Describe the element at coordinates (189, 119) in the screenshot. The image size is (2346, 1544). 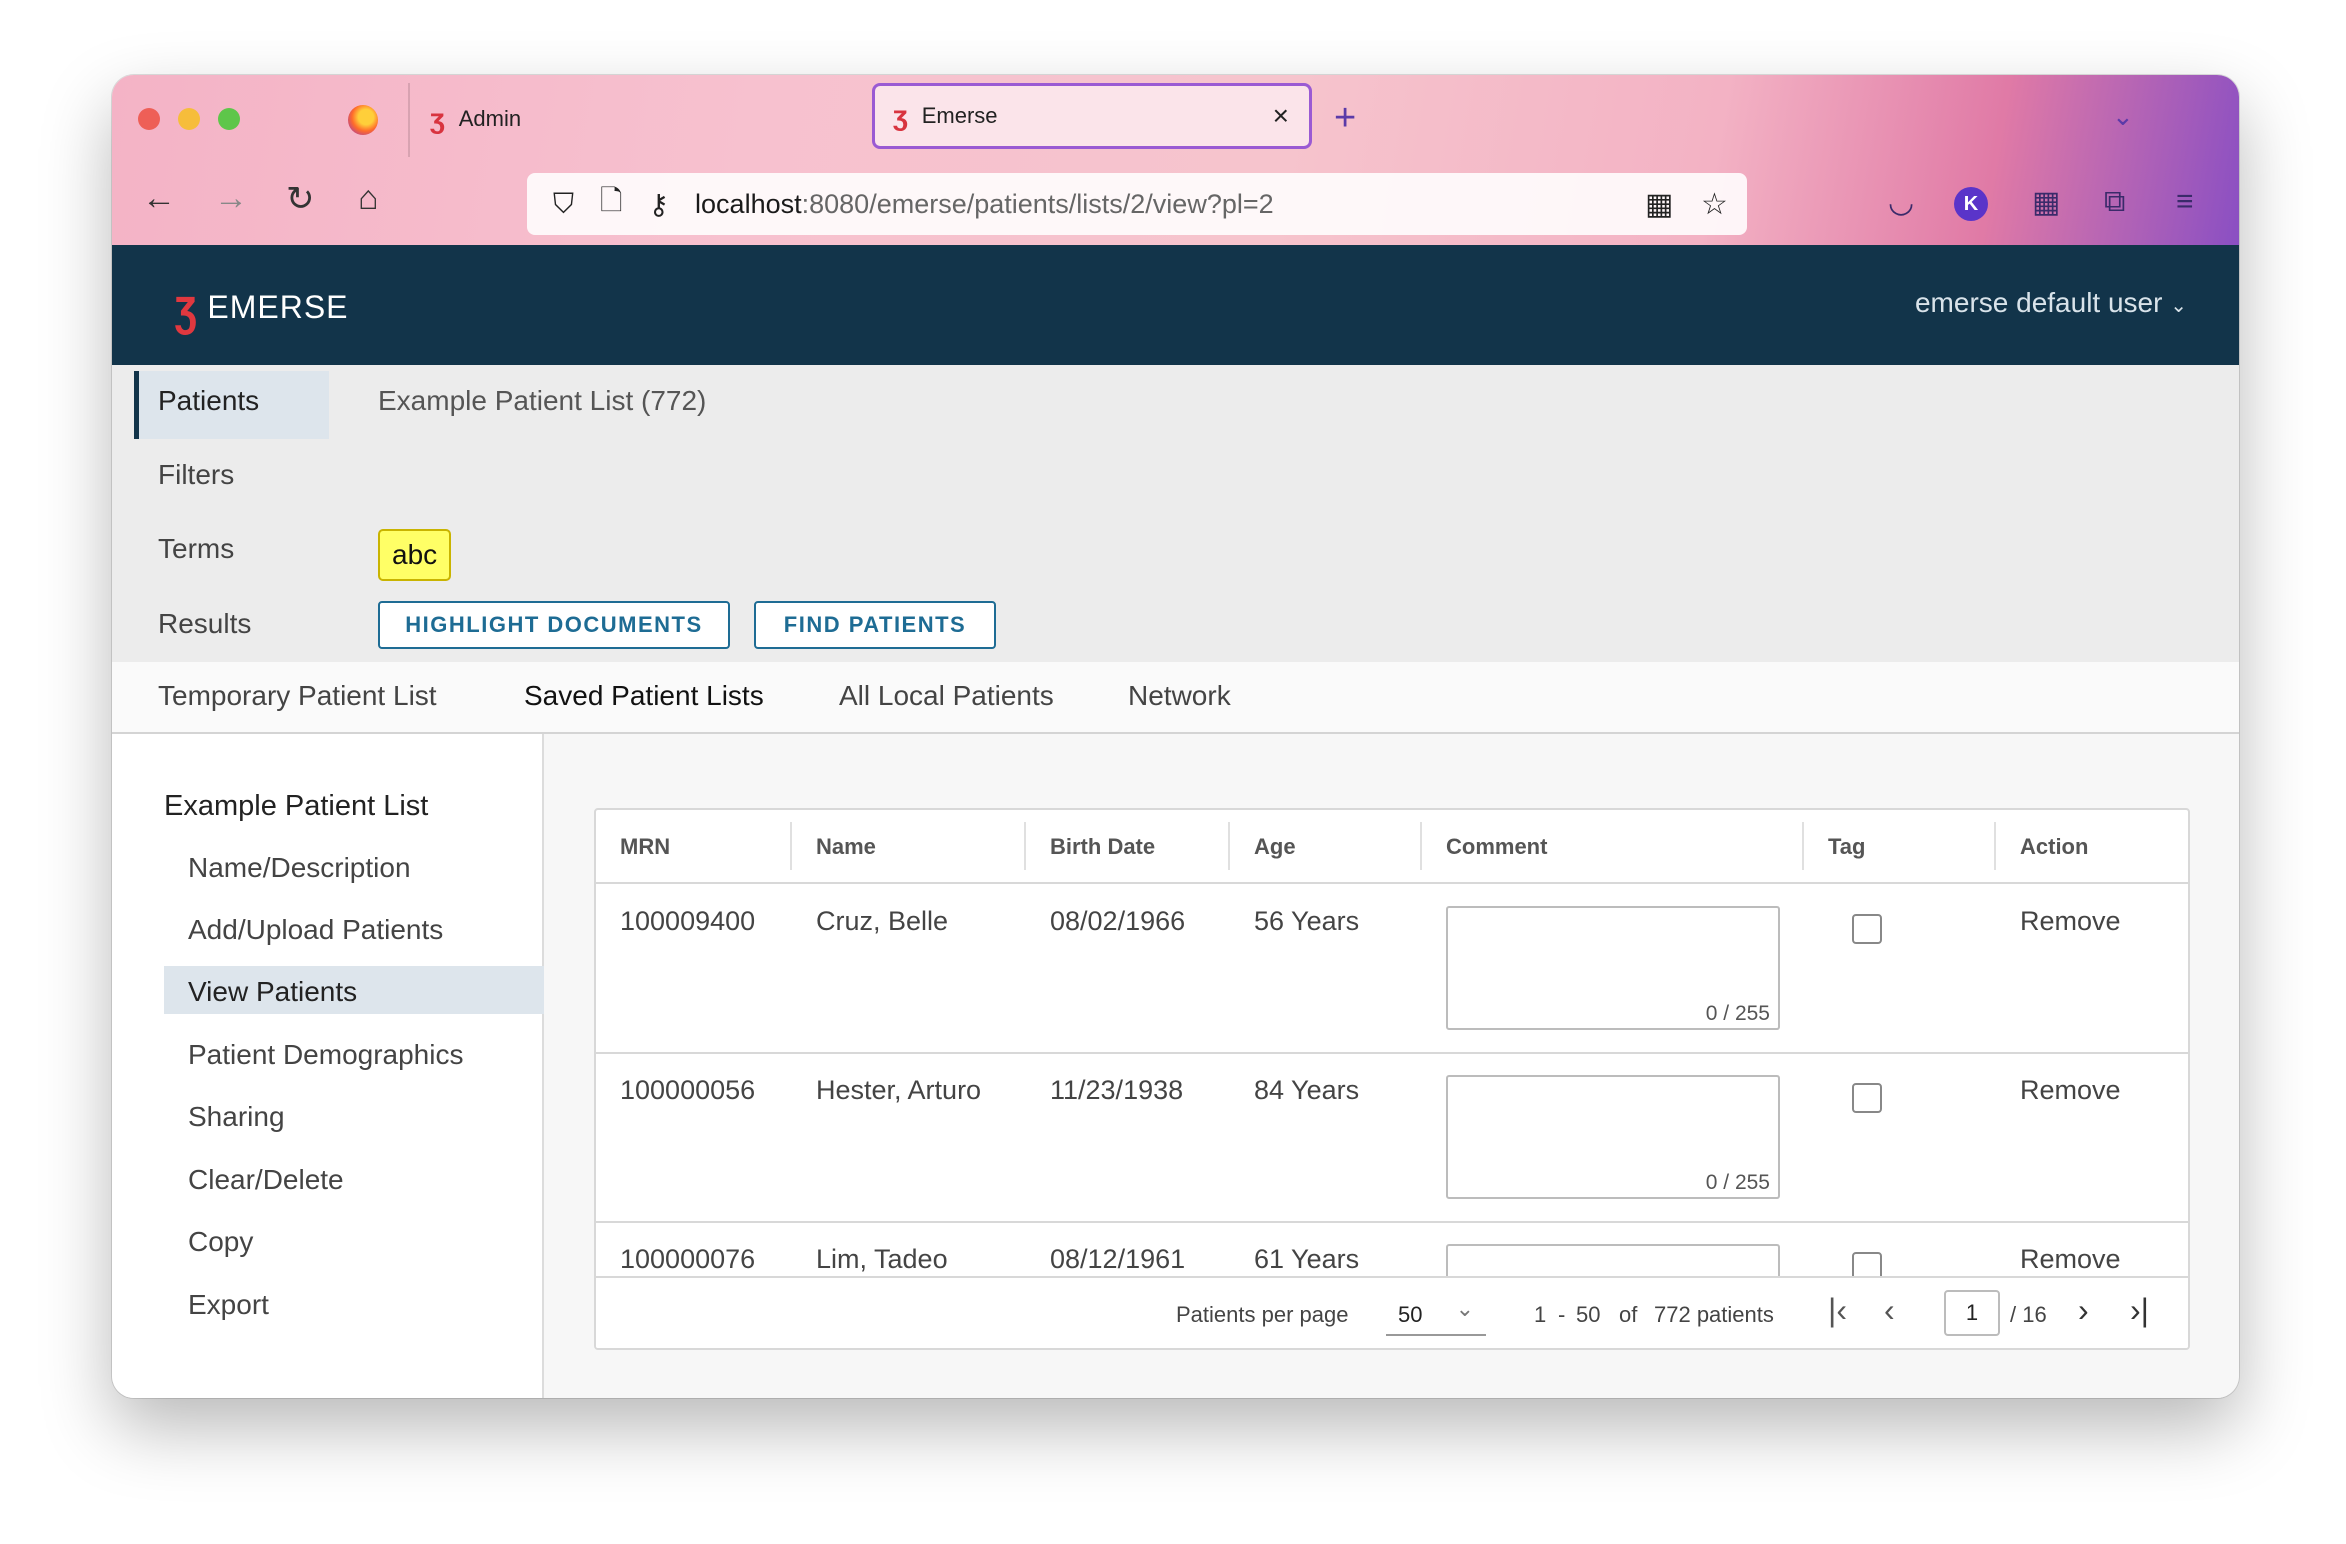
I see `minimize-window-button` at that location.